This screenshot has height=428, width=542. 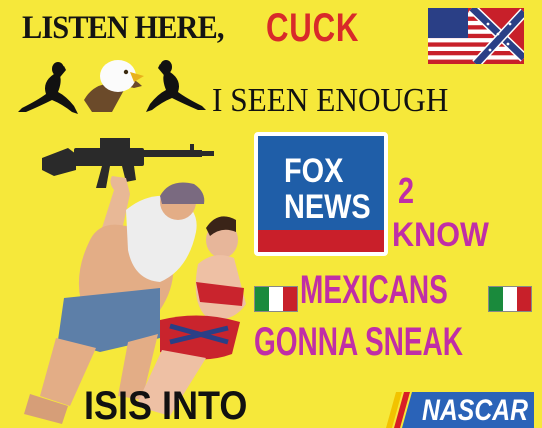 What do you see at coordinates (358, 342) in the screenshot?
I see `text-gonna-sneak: GONNA SNEAK` at bounding box center [358, 342].